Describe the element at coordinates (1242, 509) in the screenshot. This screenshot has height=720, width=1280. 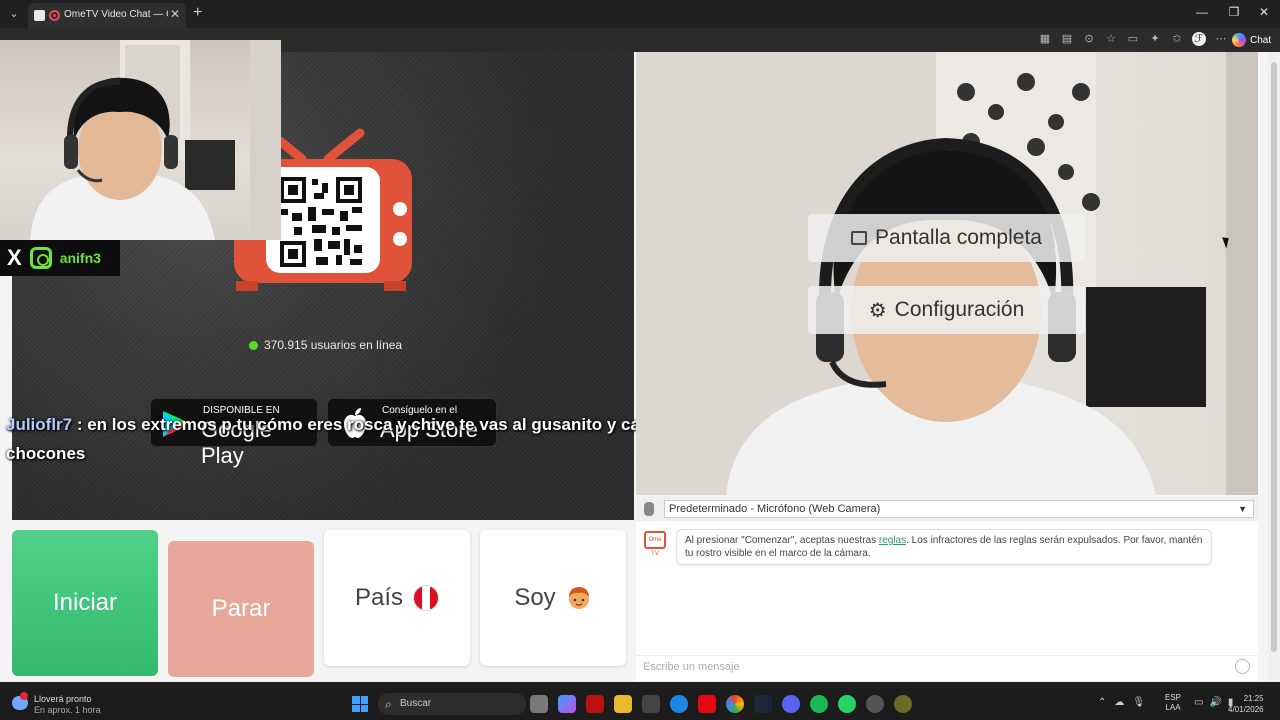
I see `dropdown-arrow-icon: ▼` at that location.